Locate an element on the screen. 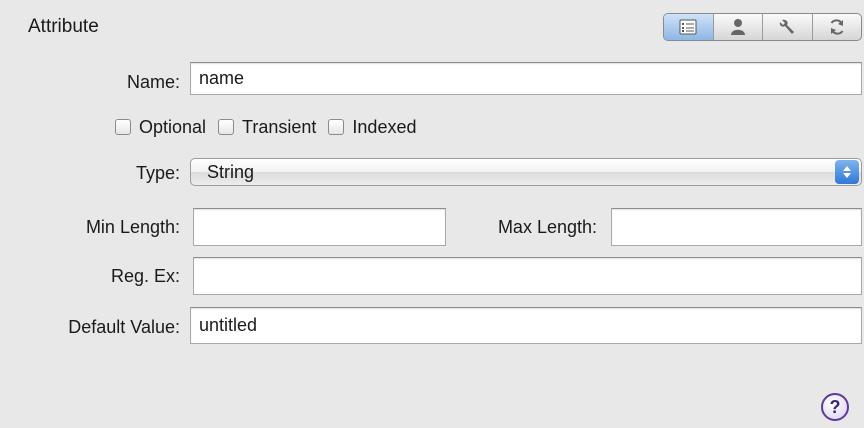 This screenshot has height=428, width=864. tab-sync is located at coordinates (836, 27).